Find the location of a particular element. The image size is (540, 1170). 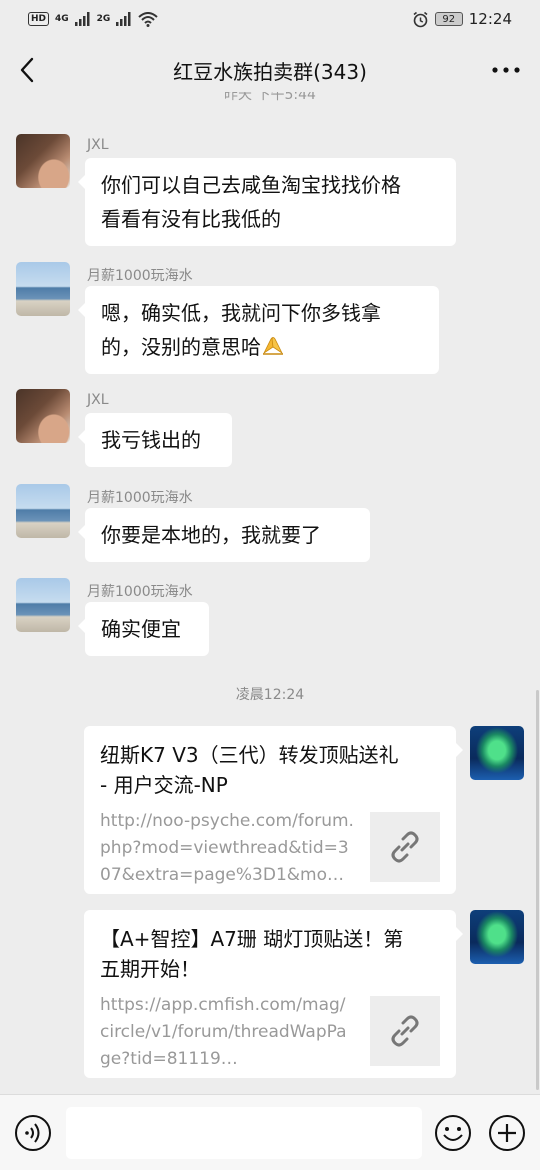

scrollbar is located at coordinates (537, 890).